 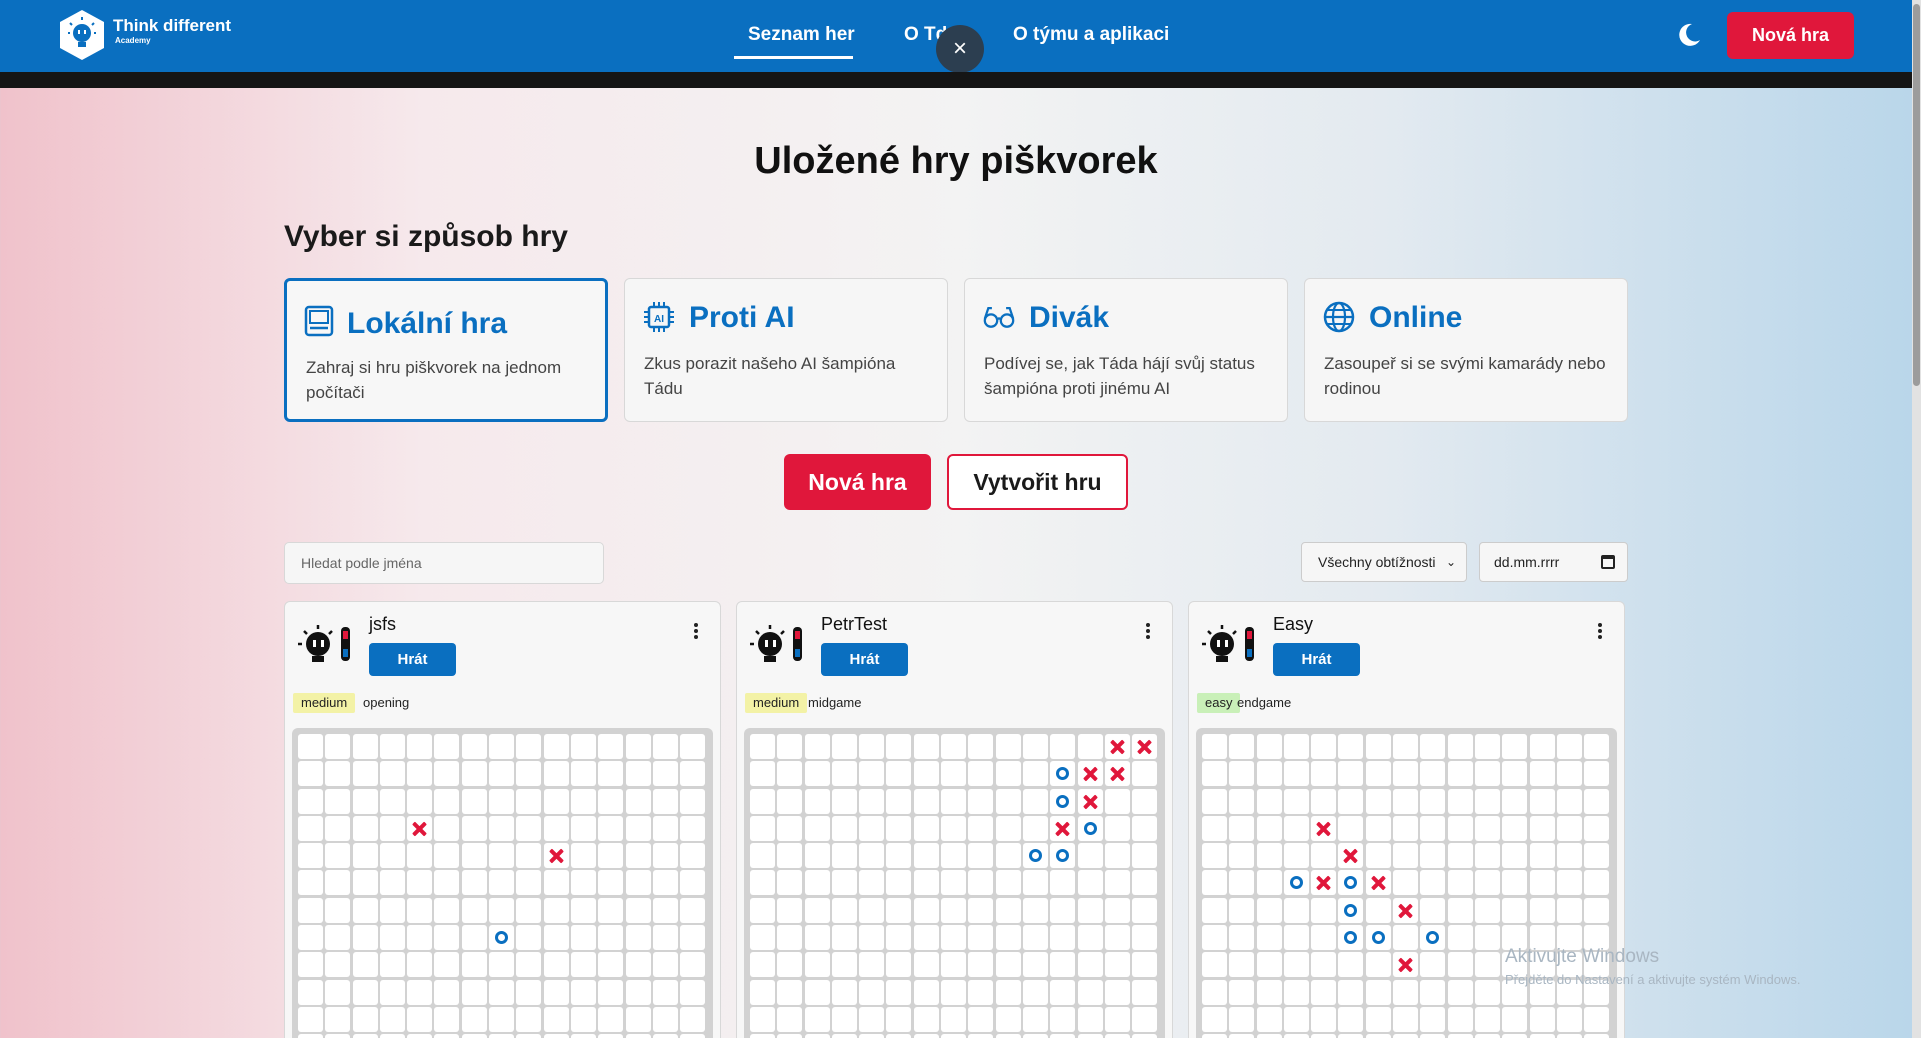 I want to click on calendar-icon, so click(x=1608, y=562).